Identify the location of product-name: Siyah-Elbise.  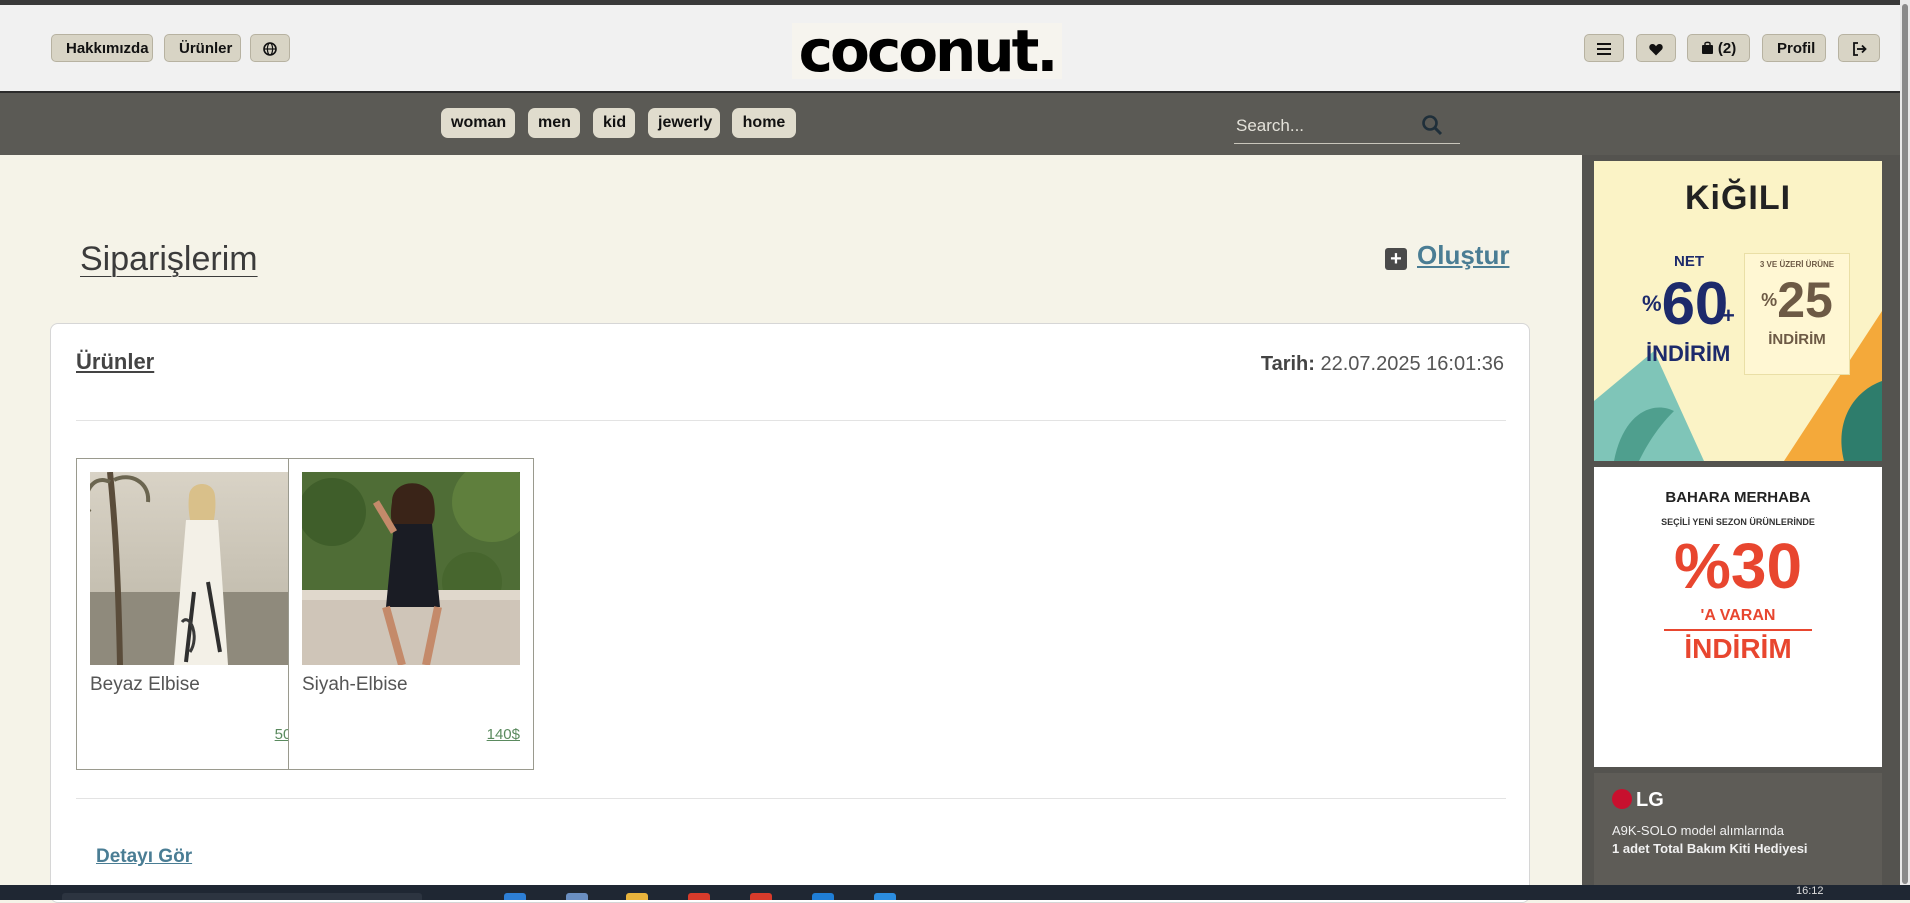
(355, 684).